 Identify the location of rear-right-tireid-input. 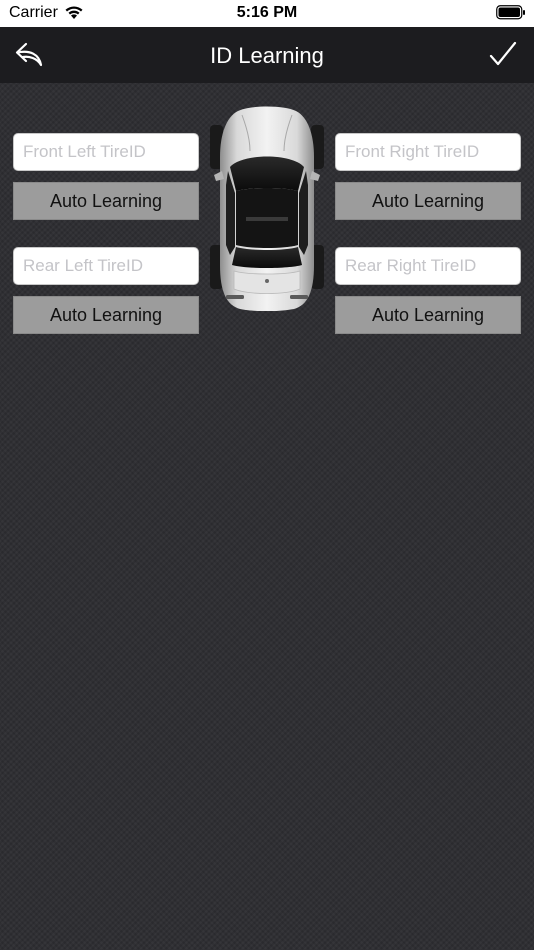
(428, 266).